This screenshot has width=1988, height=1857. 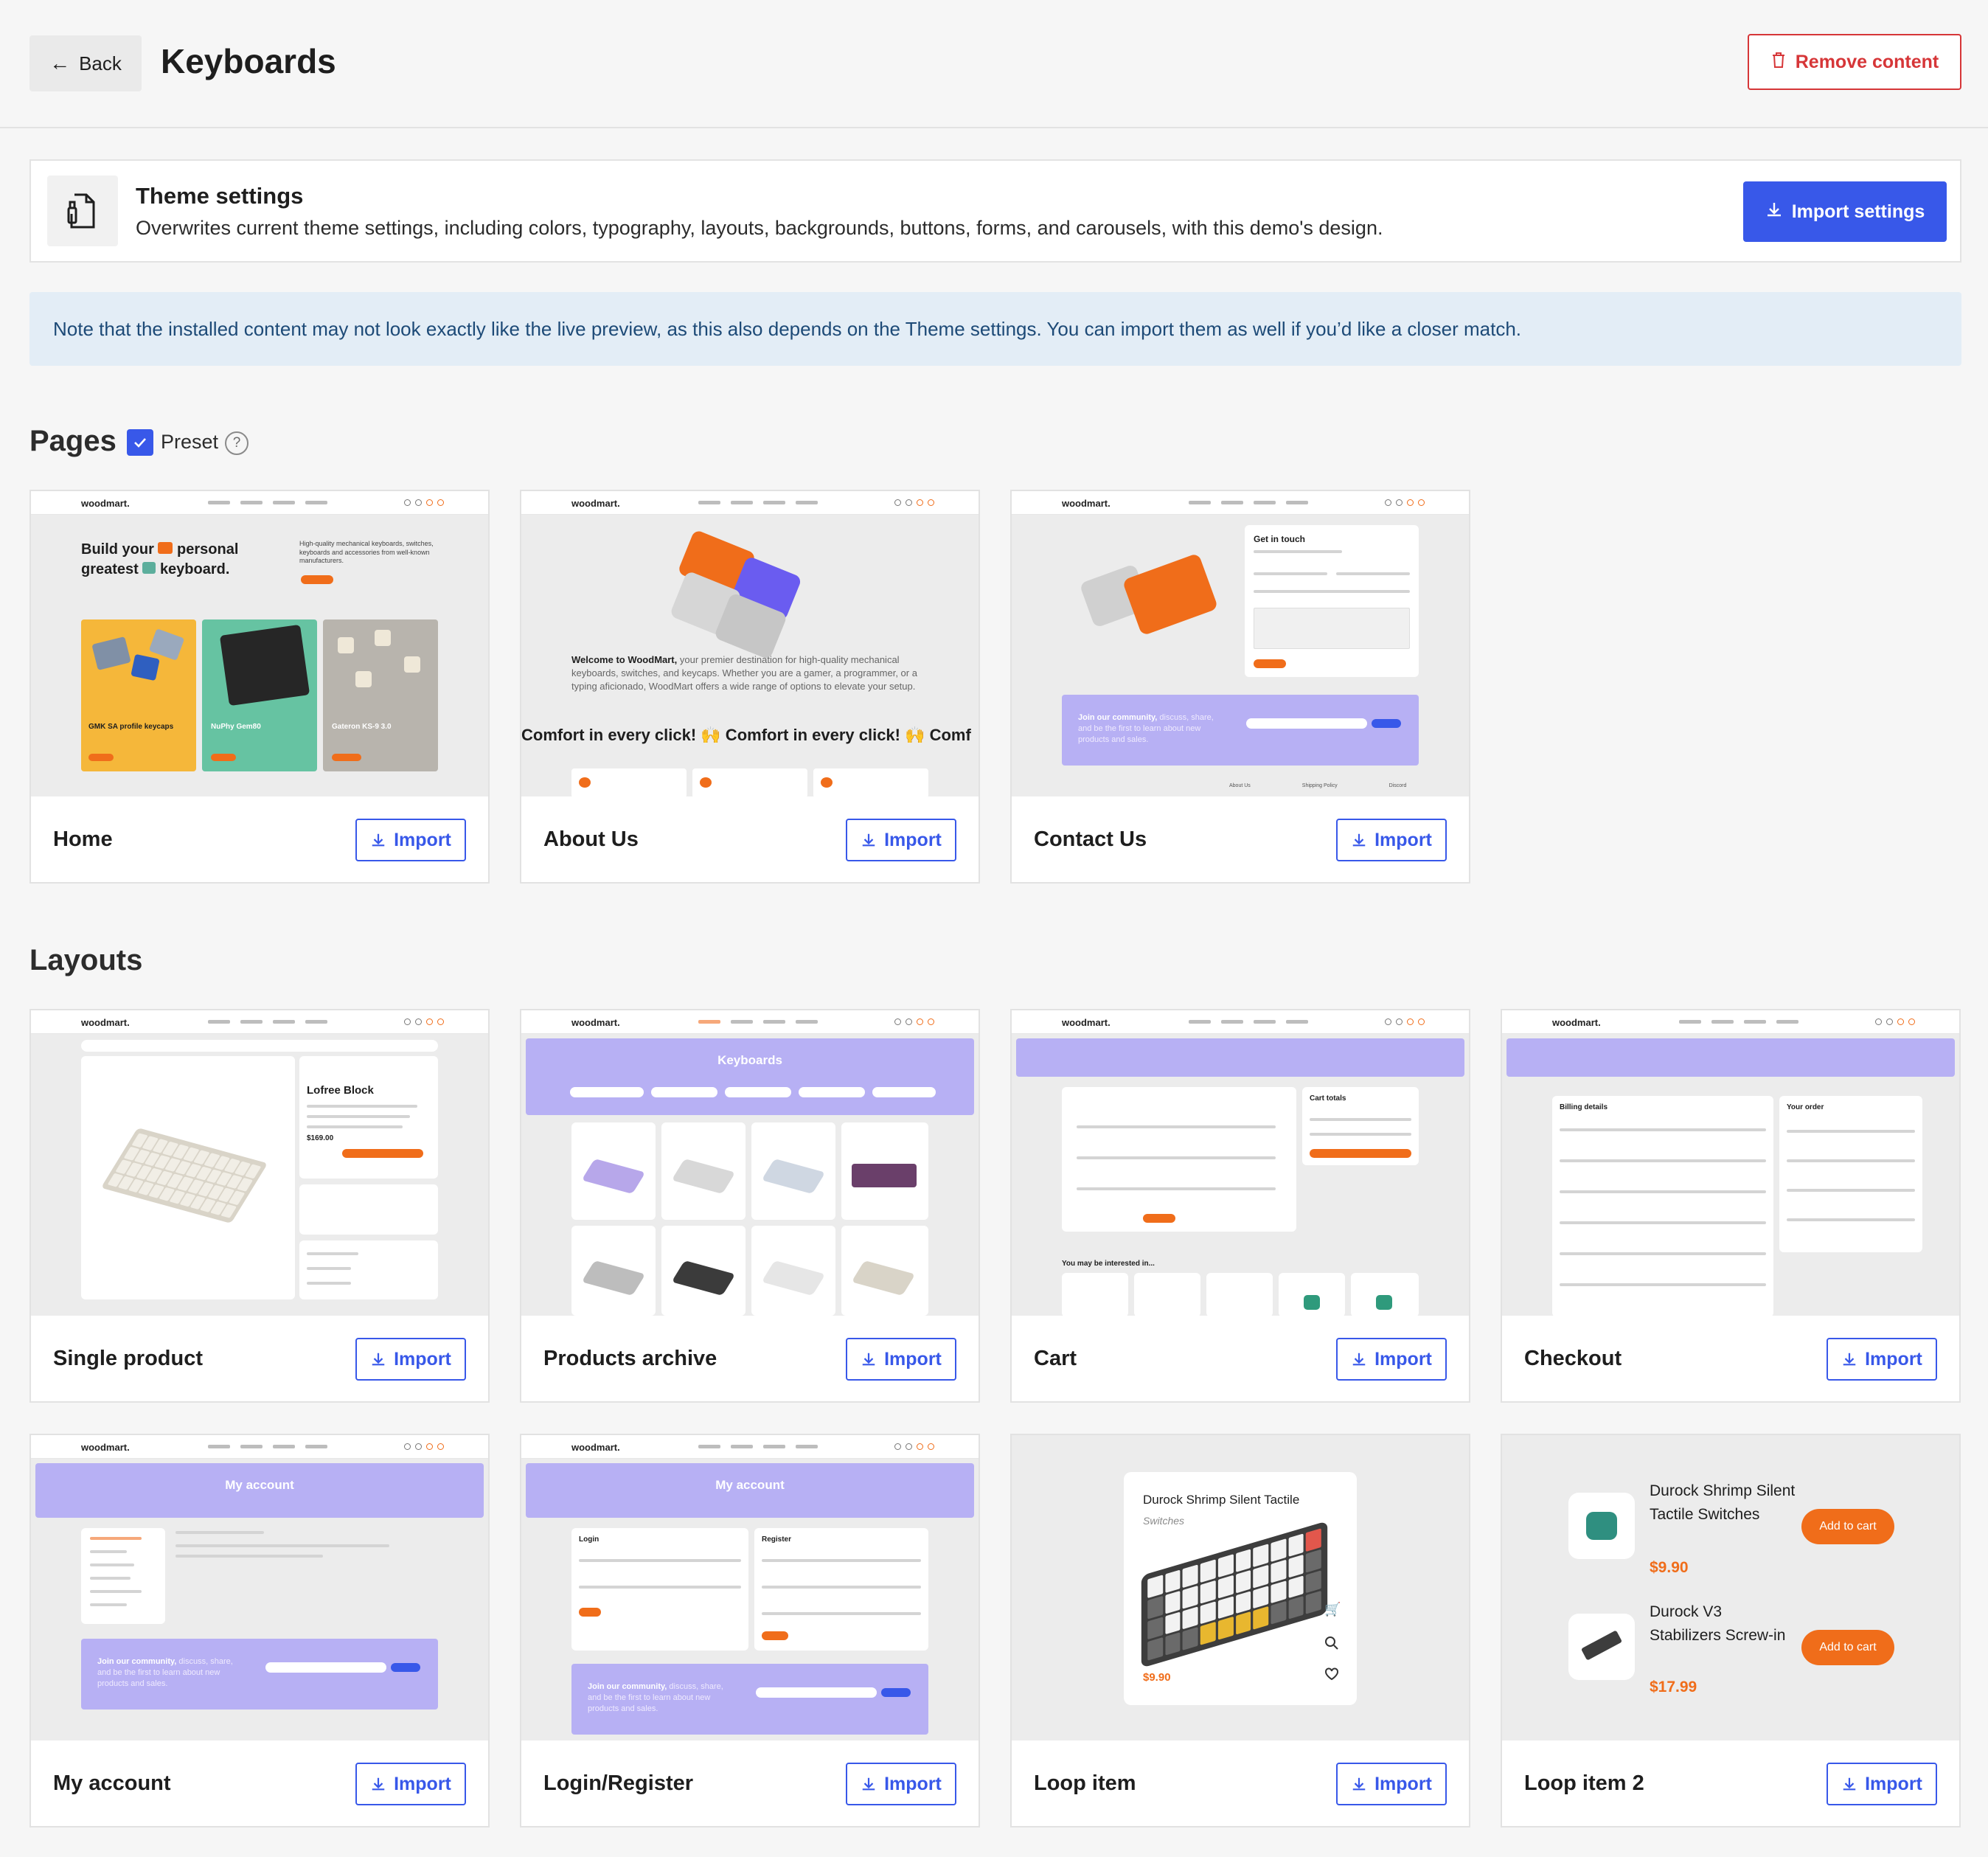 What do you see at coordinates (1090, 839) in the screenshot?
I see `card-title: Contact Us` at bounding box center [1090, 839].